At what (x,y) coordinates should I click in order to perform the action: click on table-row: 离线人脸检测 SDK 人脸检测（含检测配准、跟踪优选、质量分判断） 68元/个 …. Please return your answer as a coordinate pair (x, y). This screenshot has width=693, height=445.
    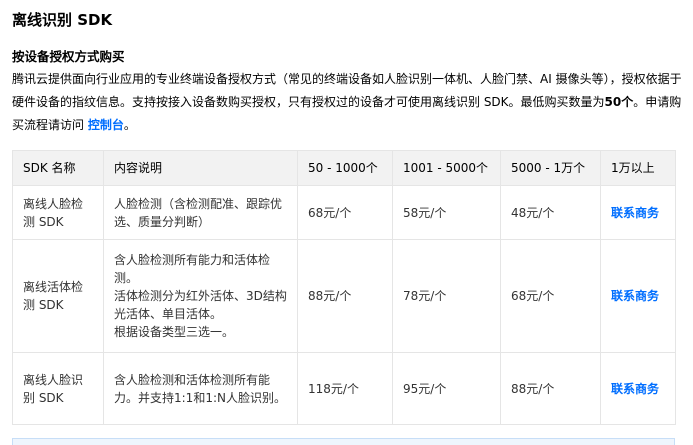
    Looking at the image, I should click on (344, 212).